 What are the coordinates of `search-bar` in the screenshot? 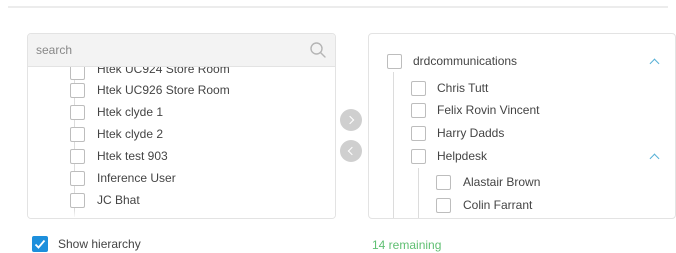 It's located at (181, 50).